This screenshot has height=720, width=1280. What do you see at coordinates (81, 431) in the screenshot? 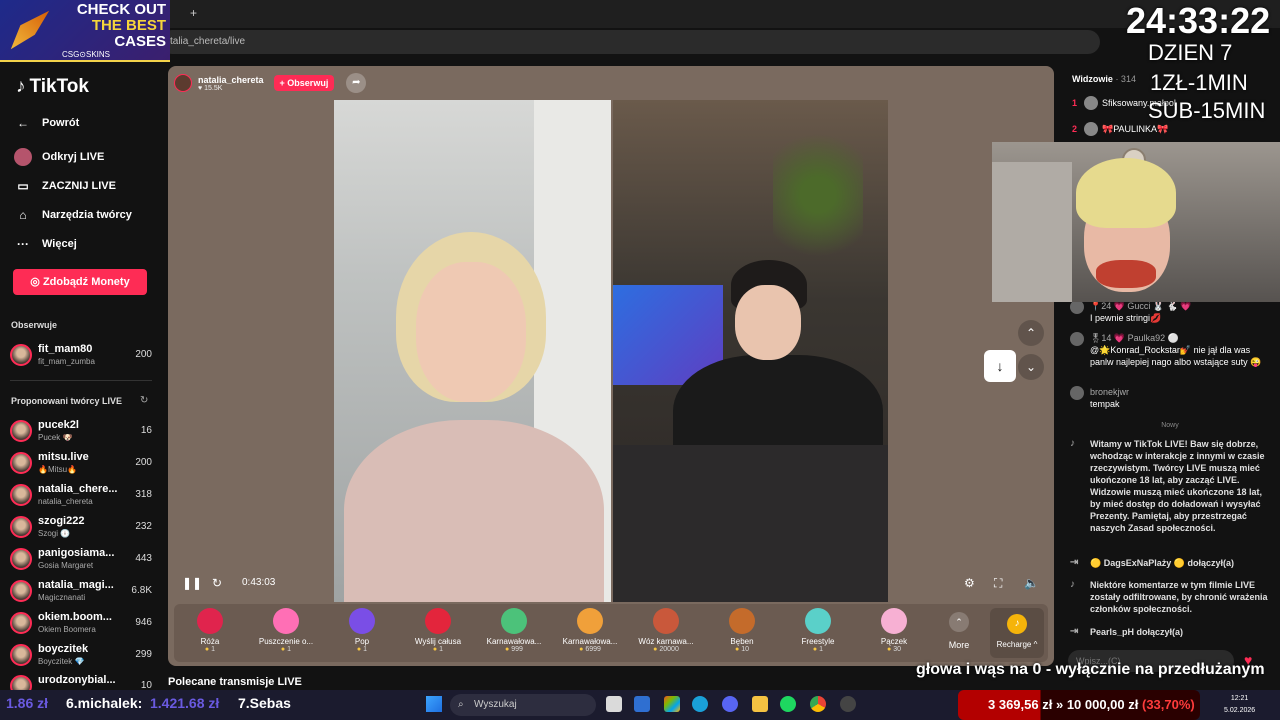
I see `suggested-item: pucek2l Pucek 🐶 16` at bounding box center [81, 431].